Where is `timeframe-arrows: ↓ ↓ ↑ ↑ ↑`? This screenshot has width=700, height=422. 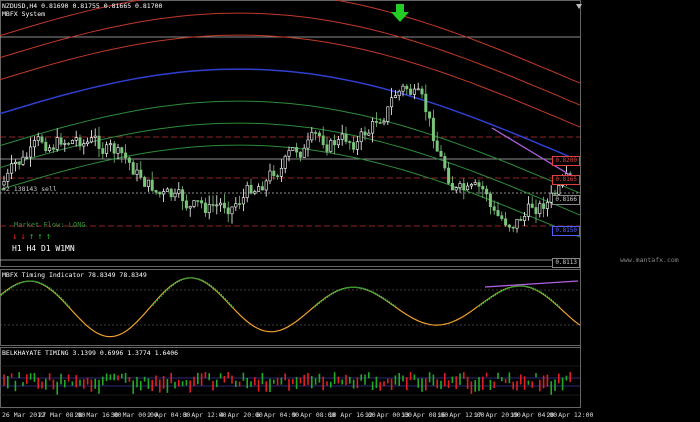
timeframe-arrows: ↓ ↓ ↑ ↑ ↑ is located at coordinates (33, 237).